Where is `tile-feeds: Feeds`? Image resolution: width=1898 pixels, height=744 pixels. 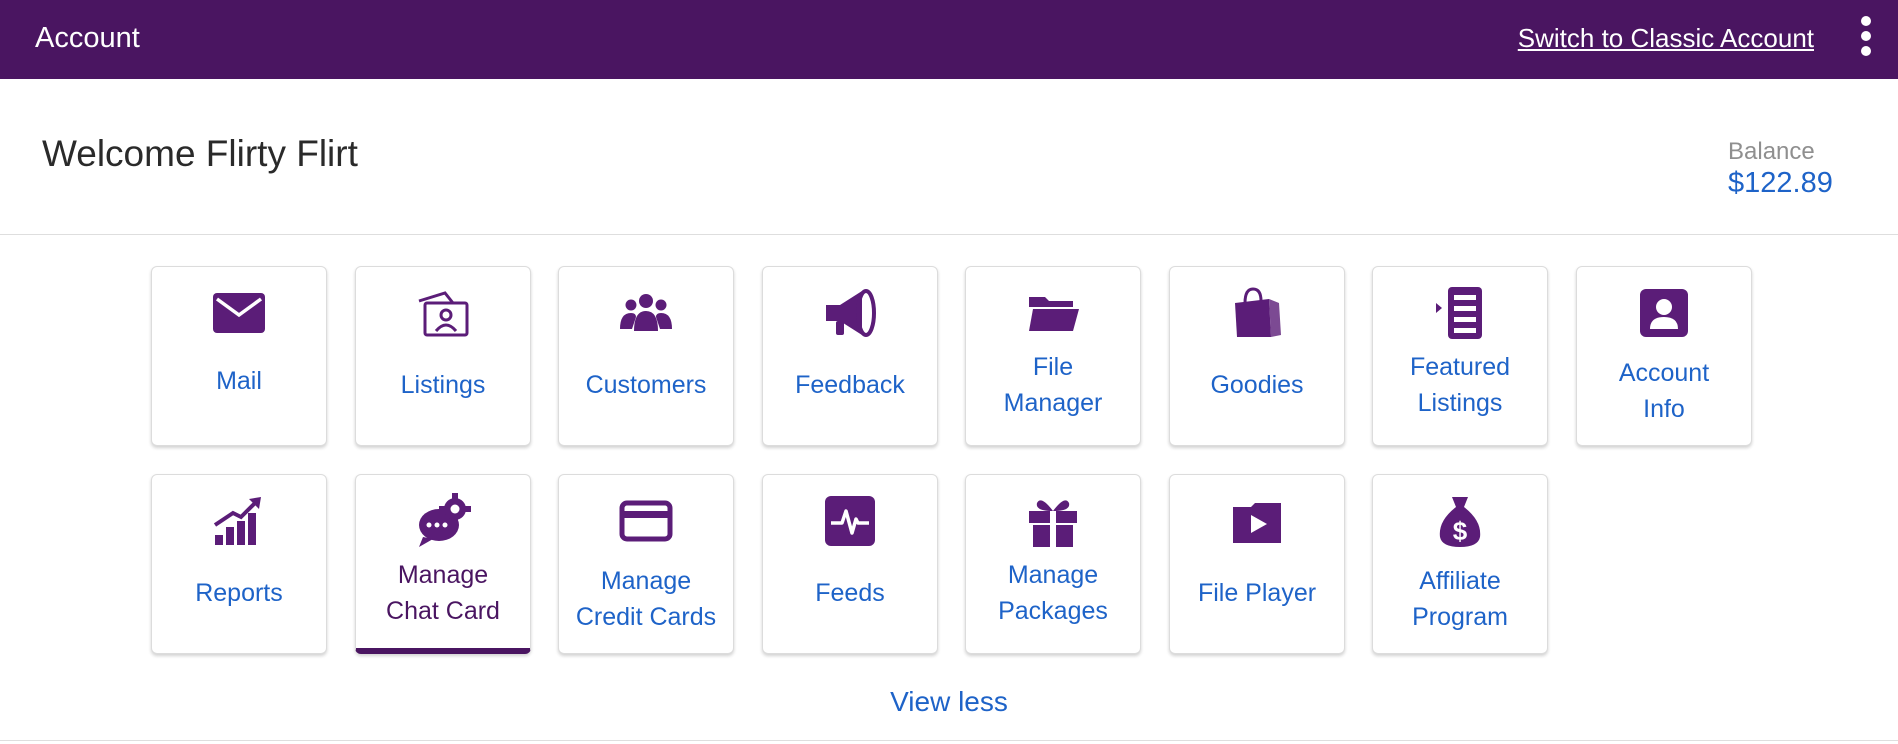
tile-feeds: Feeds is located at coordinates (850, 564).